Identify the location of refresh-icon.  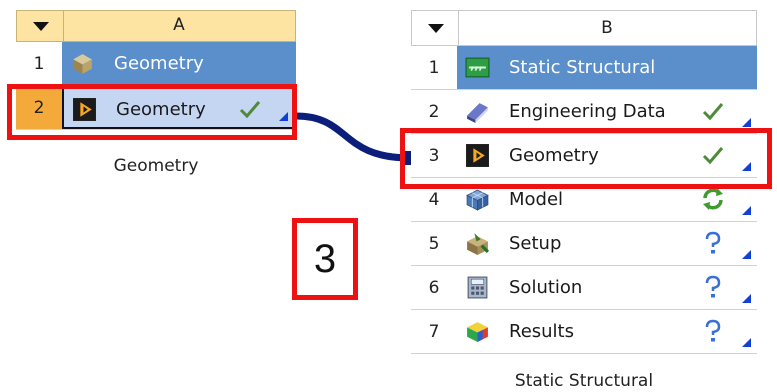
(713, 199).